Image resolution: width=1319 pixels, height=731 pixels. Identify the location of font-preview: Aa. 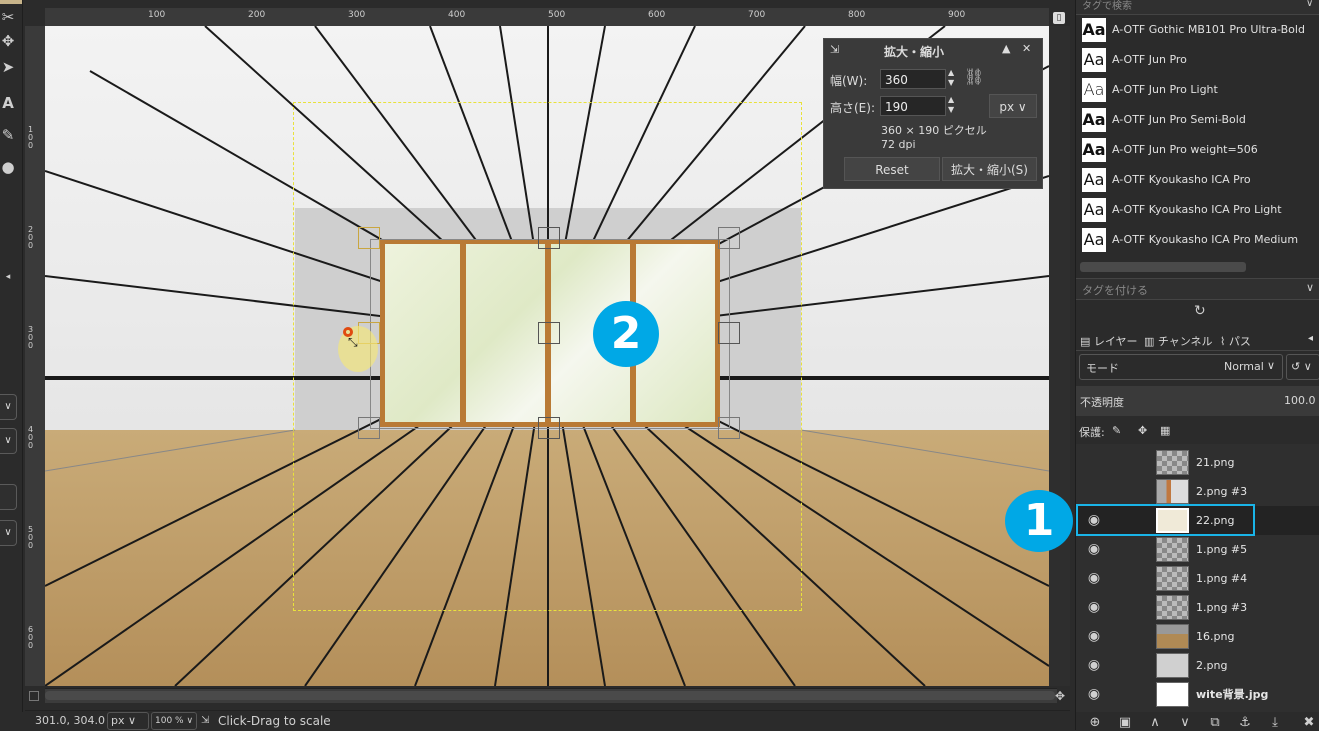
(1094, 90).